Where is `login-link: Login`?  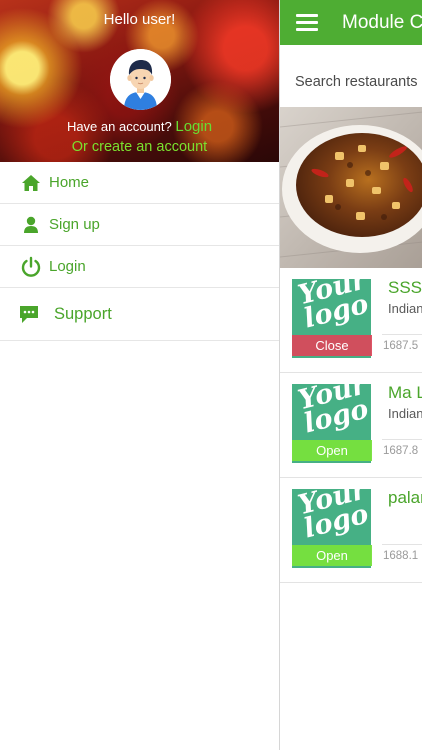
login-link: Login is located at coordinates (193, 126).